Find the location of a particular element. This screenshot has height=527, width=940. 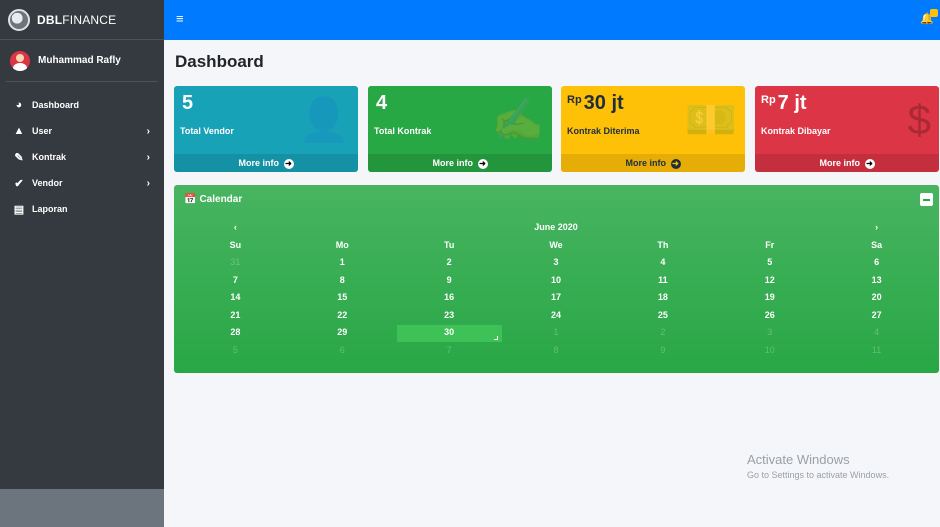

tachometer-icon: ◕ is located at coordinates (19, 105).